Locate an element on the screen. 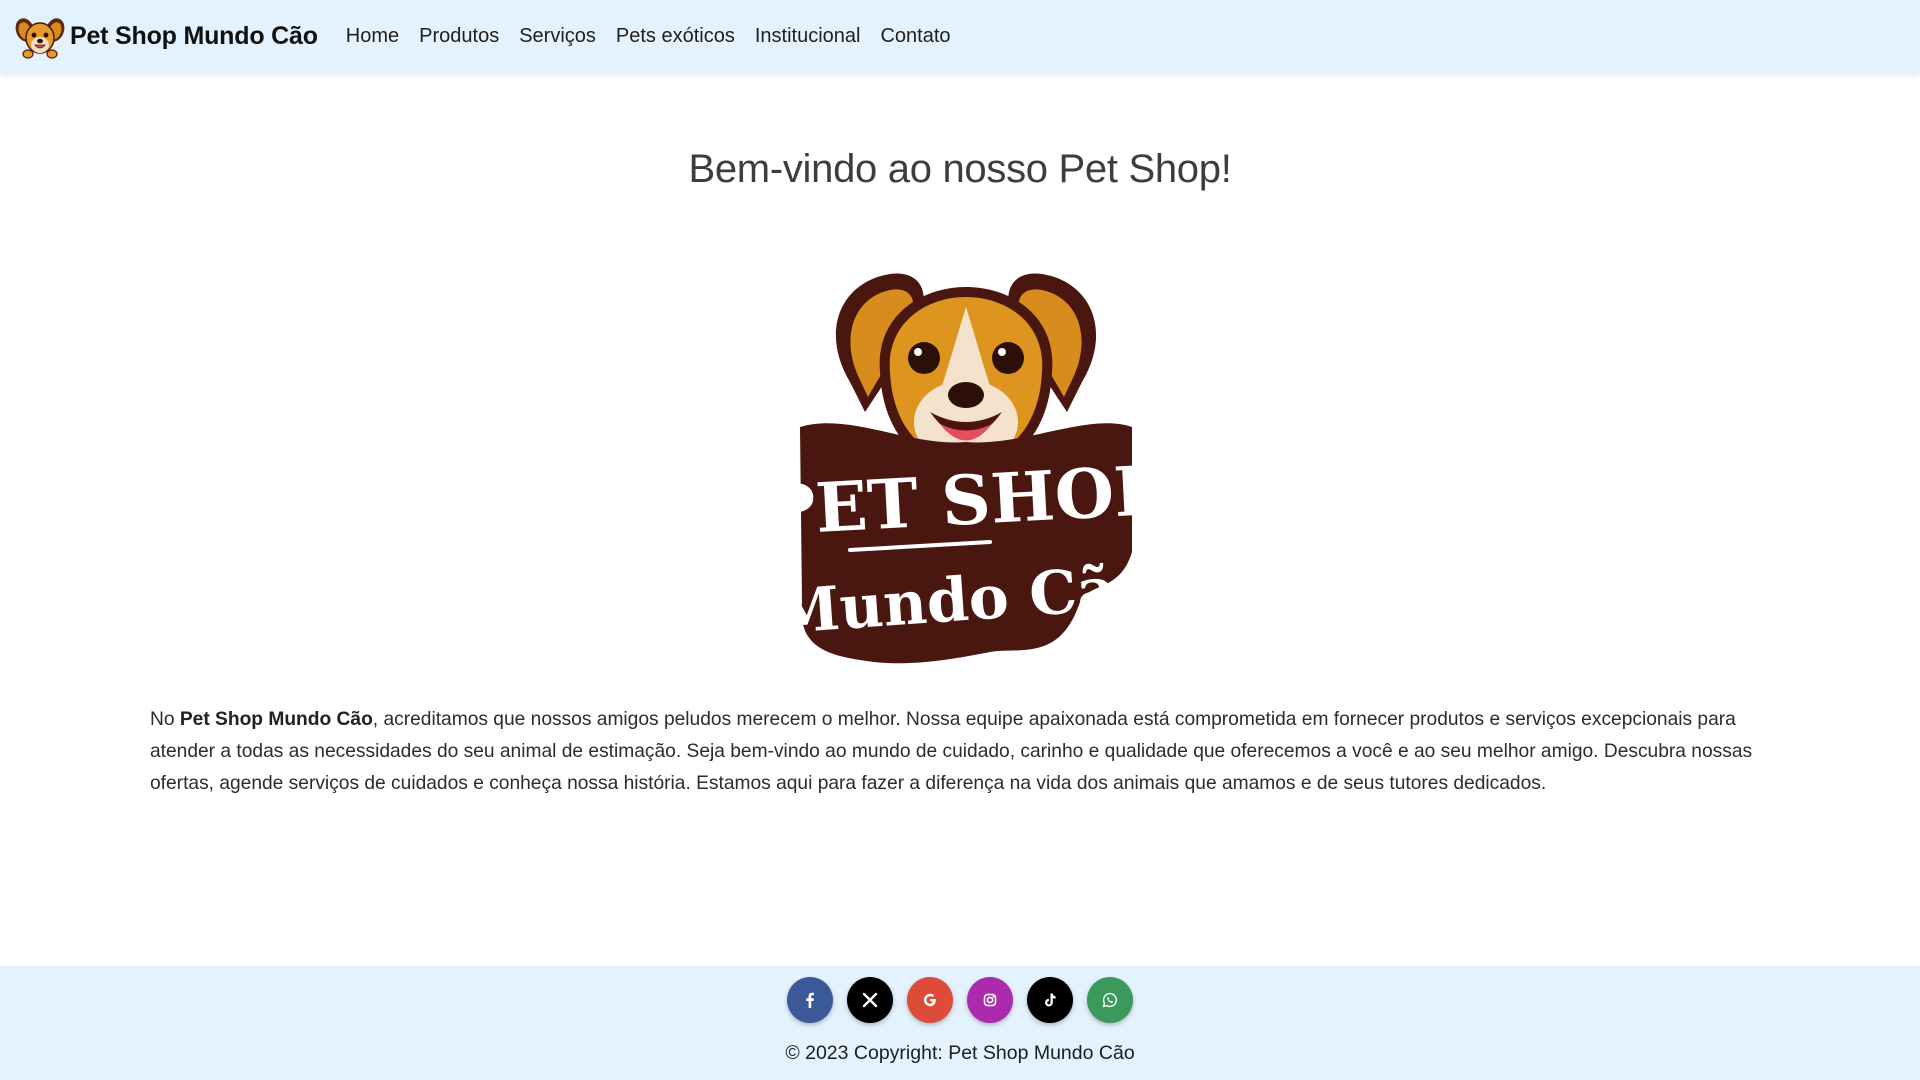 This screenshot has height=1080, width=1920. nav-link-contato: Contato is located at coordinates (915, 36).